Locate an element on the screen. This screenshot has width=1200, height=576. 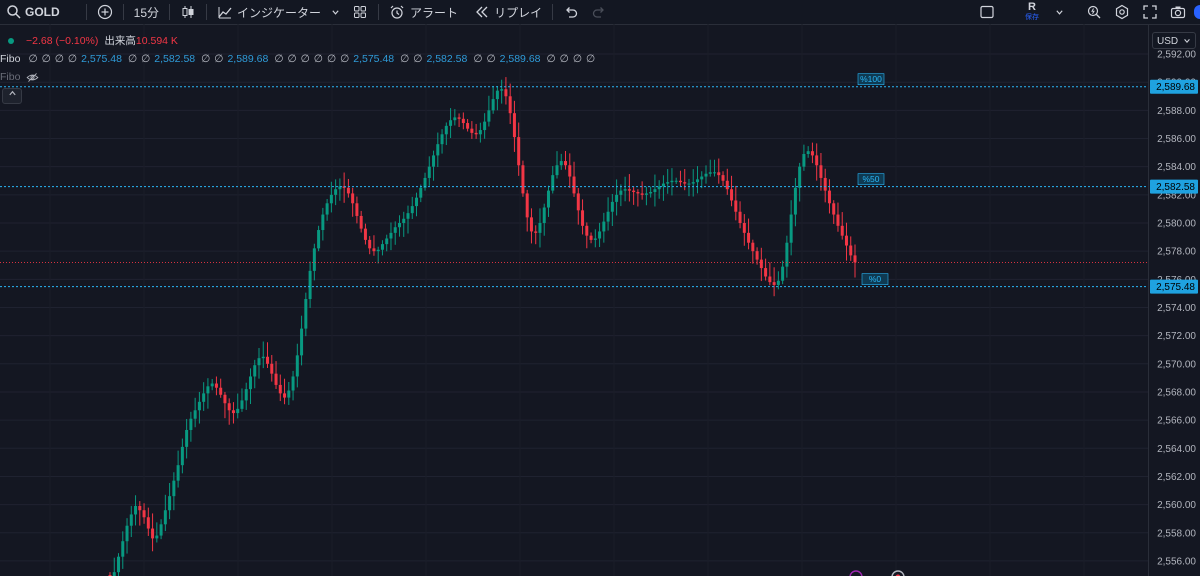
market-status-dot is located at coordinates (11, 41).